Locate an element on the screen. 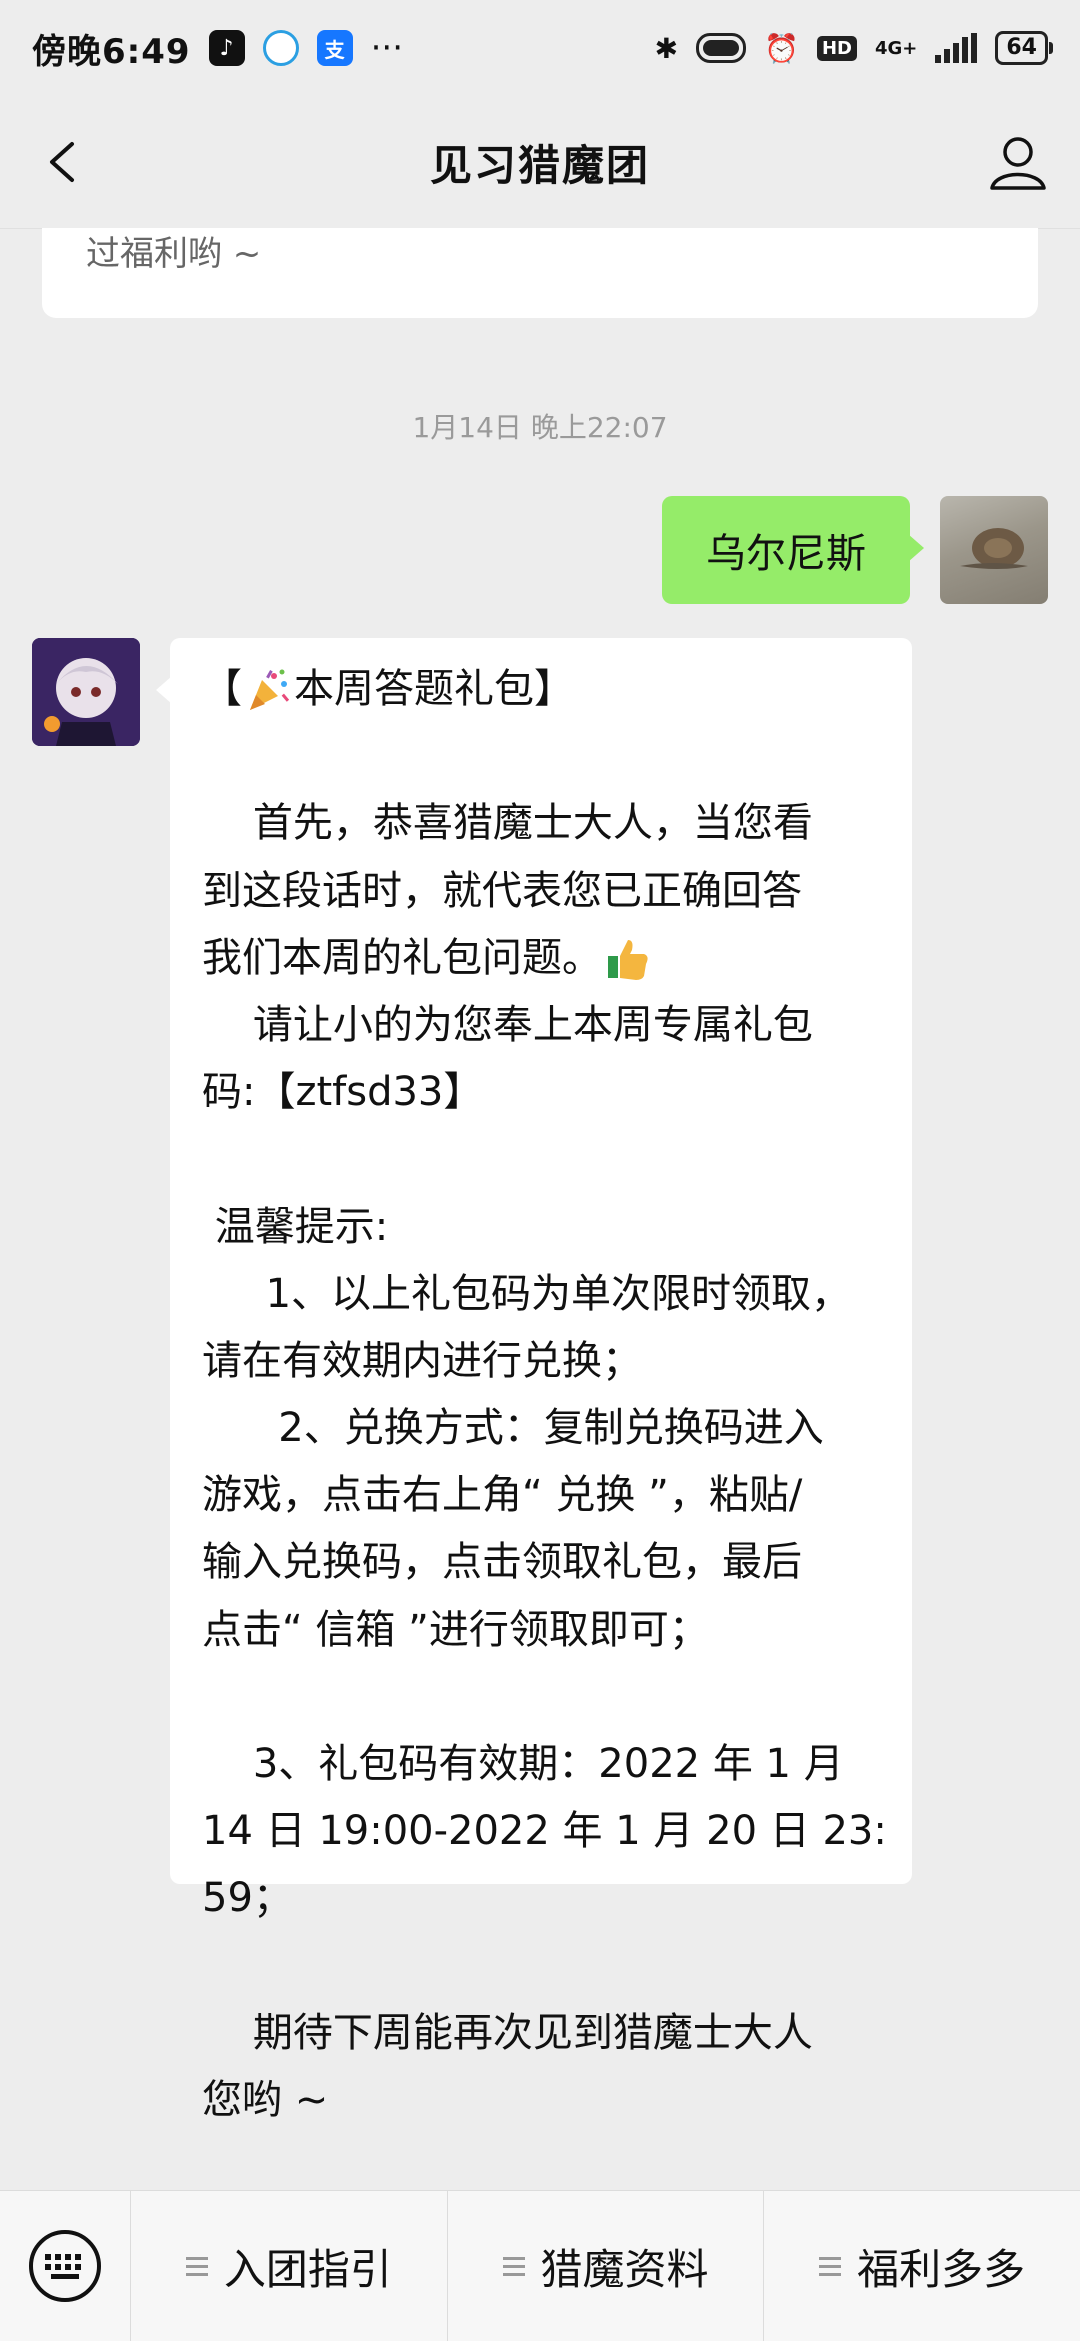 This screenshot has width=1080, height=2341. menu-item-label: 福利多多 is located at coordinates (941, 2269).